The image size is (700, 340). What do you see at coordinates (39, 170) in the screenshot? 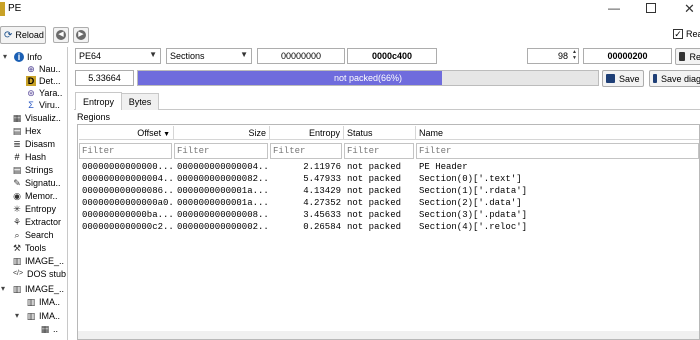
I see `tree-item-label: Strings` at bounding box center [39, 170].